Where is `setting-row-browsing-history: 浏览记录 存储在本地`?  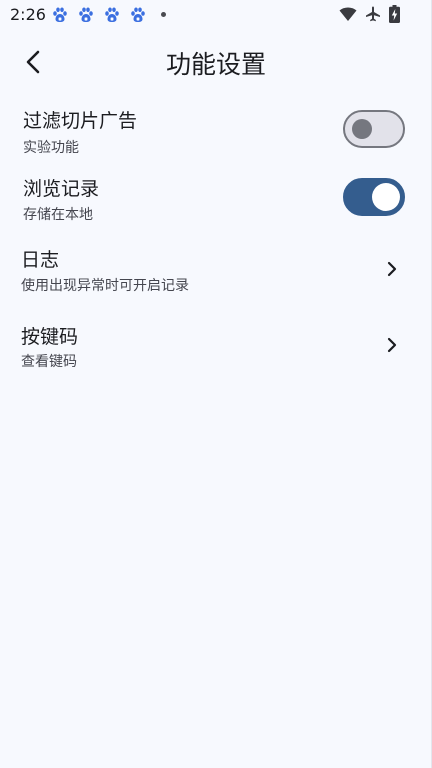
setting-row-browsing-history: 浏览记录 存储在本地 is located at coordinates (216, 200).